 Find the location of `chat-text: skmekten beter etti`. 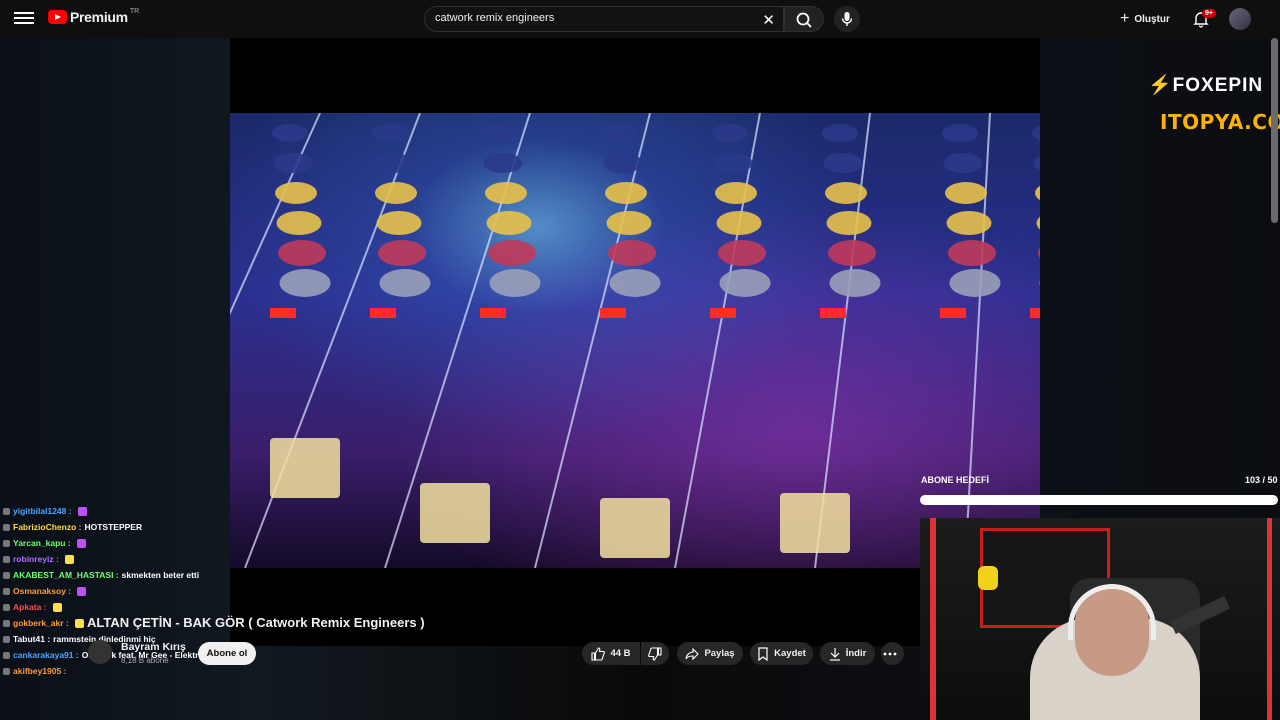

chat-text: skmekten beter etti is located at coordinates (160, 575).